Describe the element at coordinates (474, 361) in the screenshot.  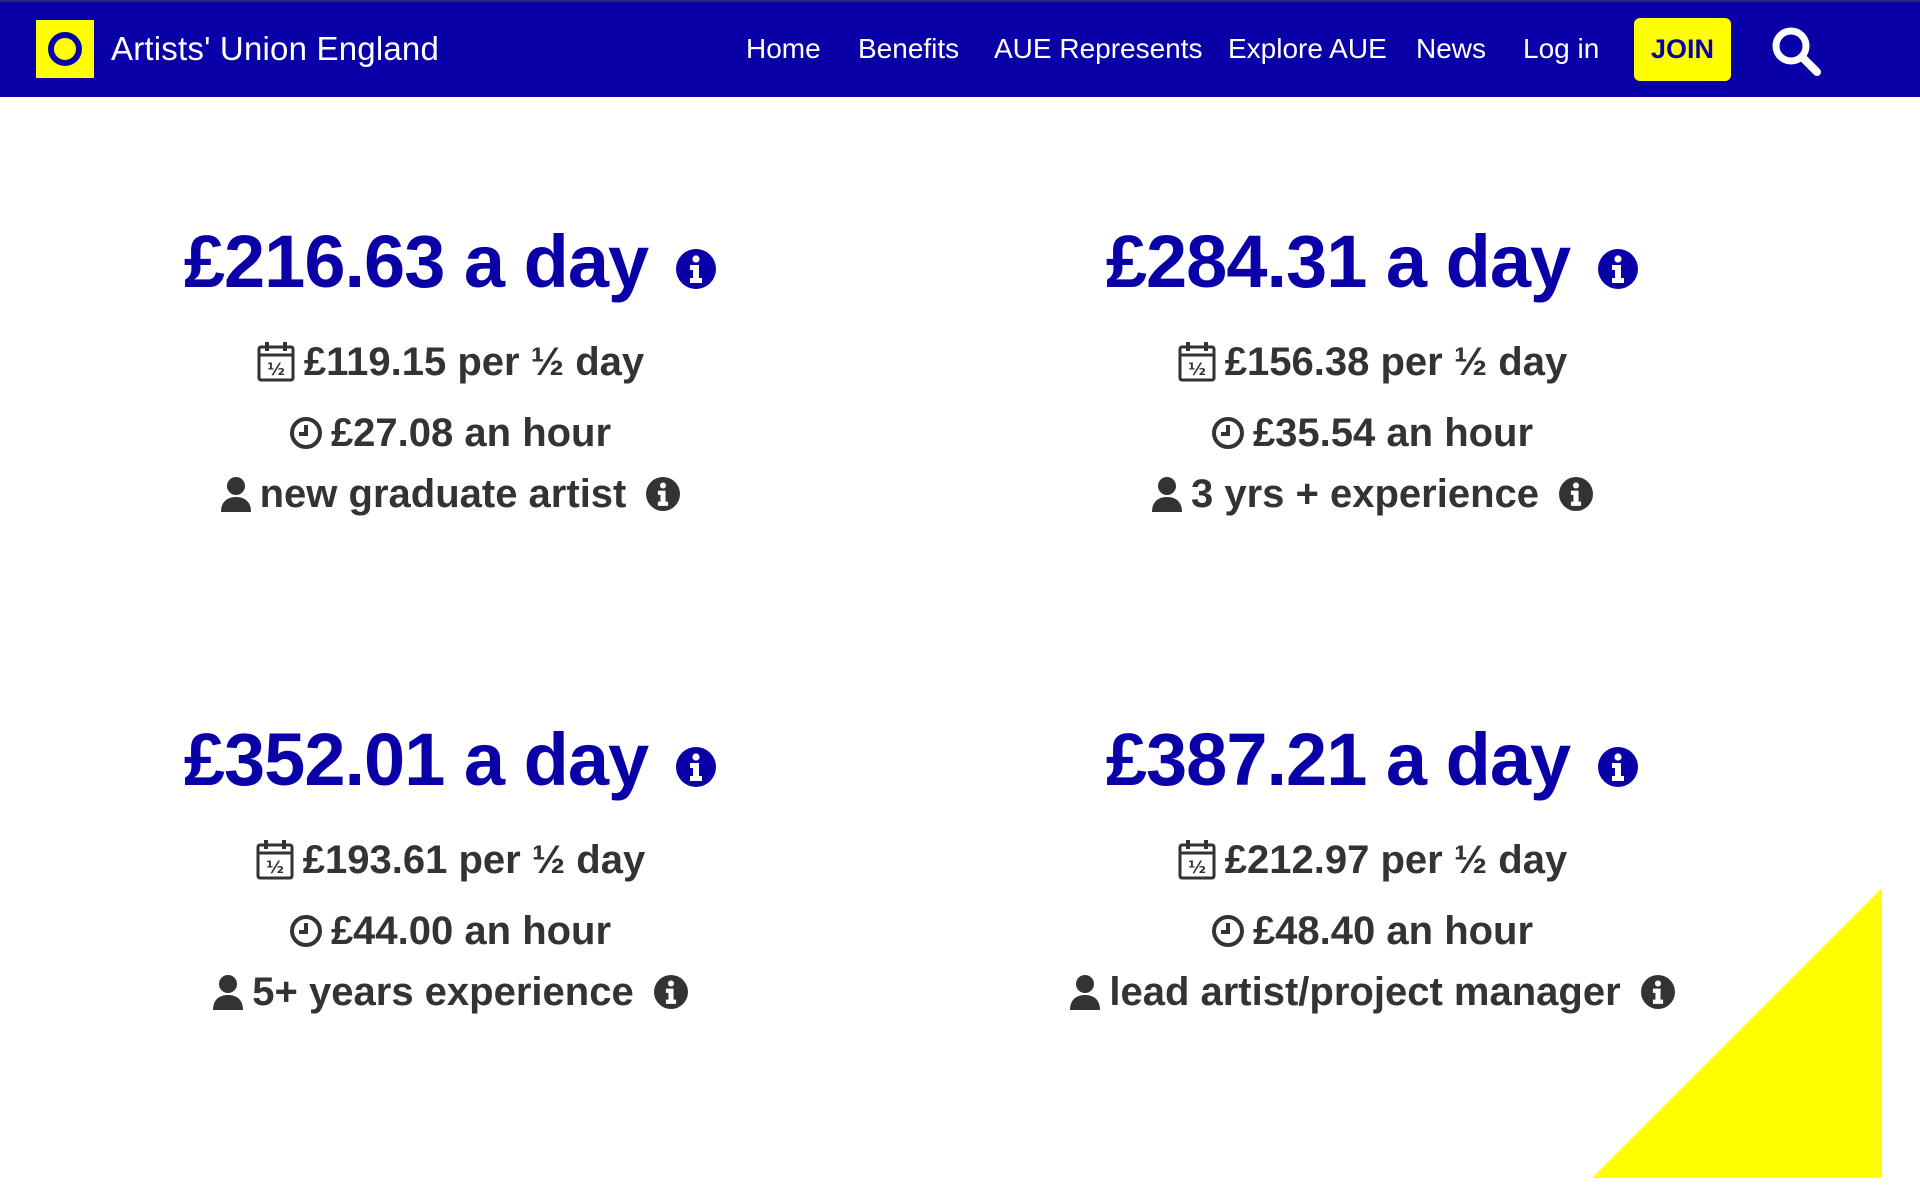
I see `half-day-value: £119.15 per ½ day` at that location.